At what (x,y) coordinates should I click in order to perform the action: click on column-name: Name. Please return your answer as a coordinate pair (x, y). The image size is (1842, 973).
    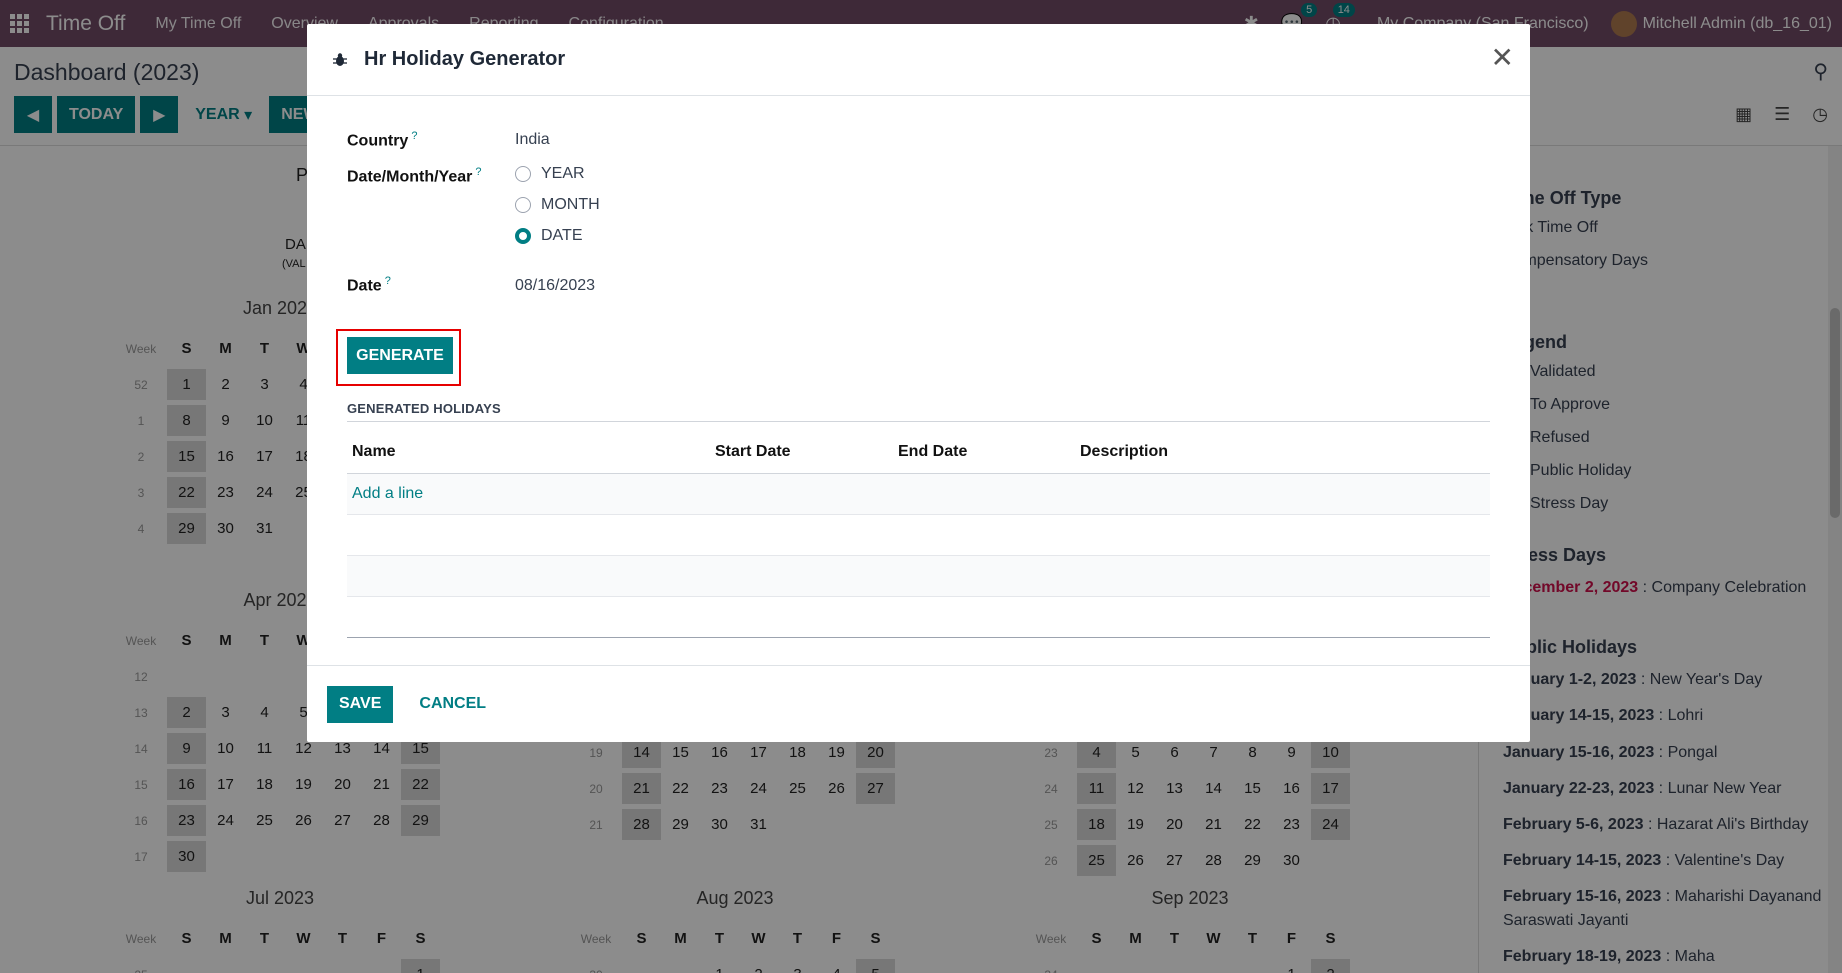
    Looking at the image, I should click on (531, 452).